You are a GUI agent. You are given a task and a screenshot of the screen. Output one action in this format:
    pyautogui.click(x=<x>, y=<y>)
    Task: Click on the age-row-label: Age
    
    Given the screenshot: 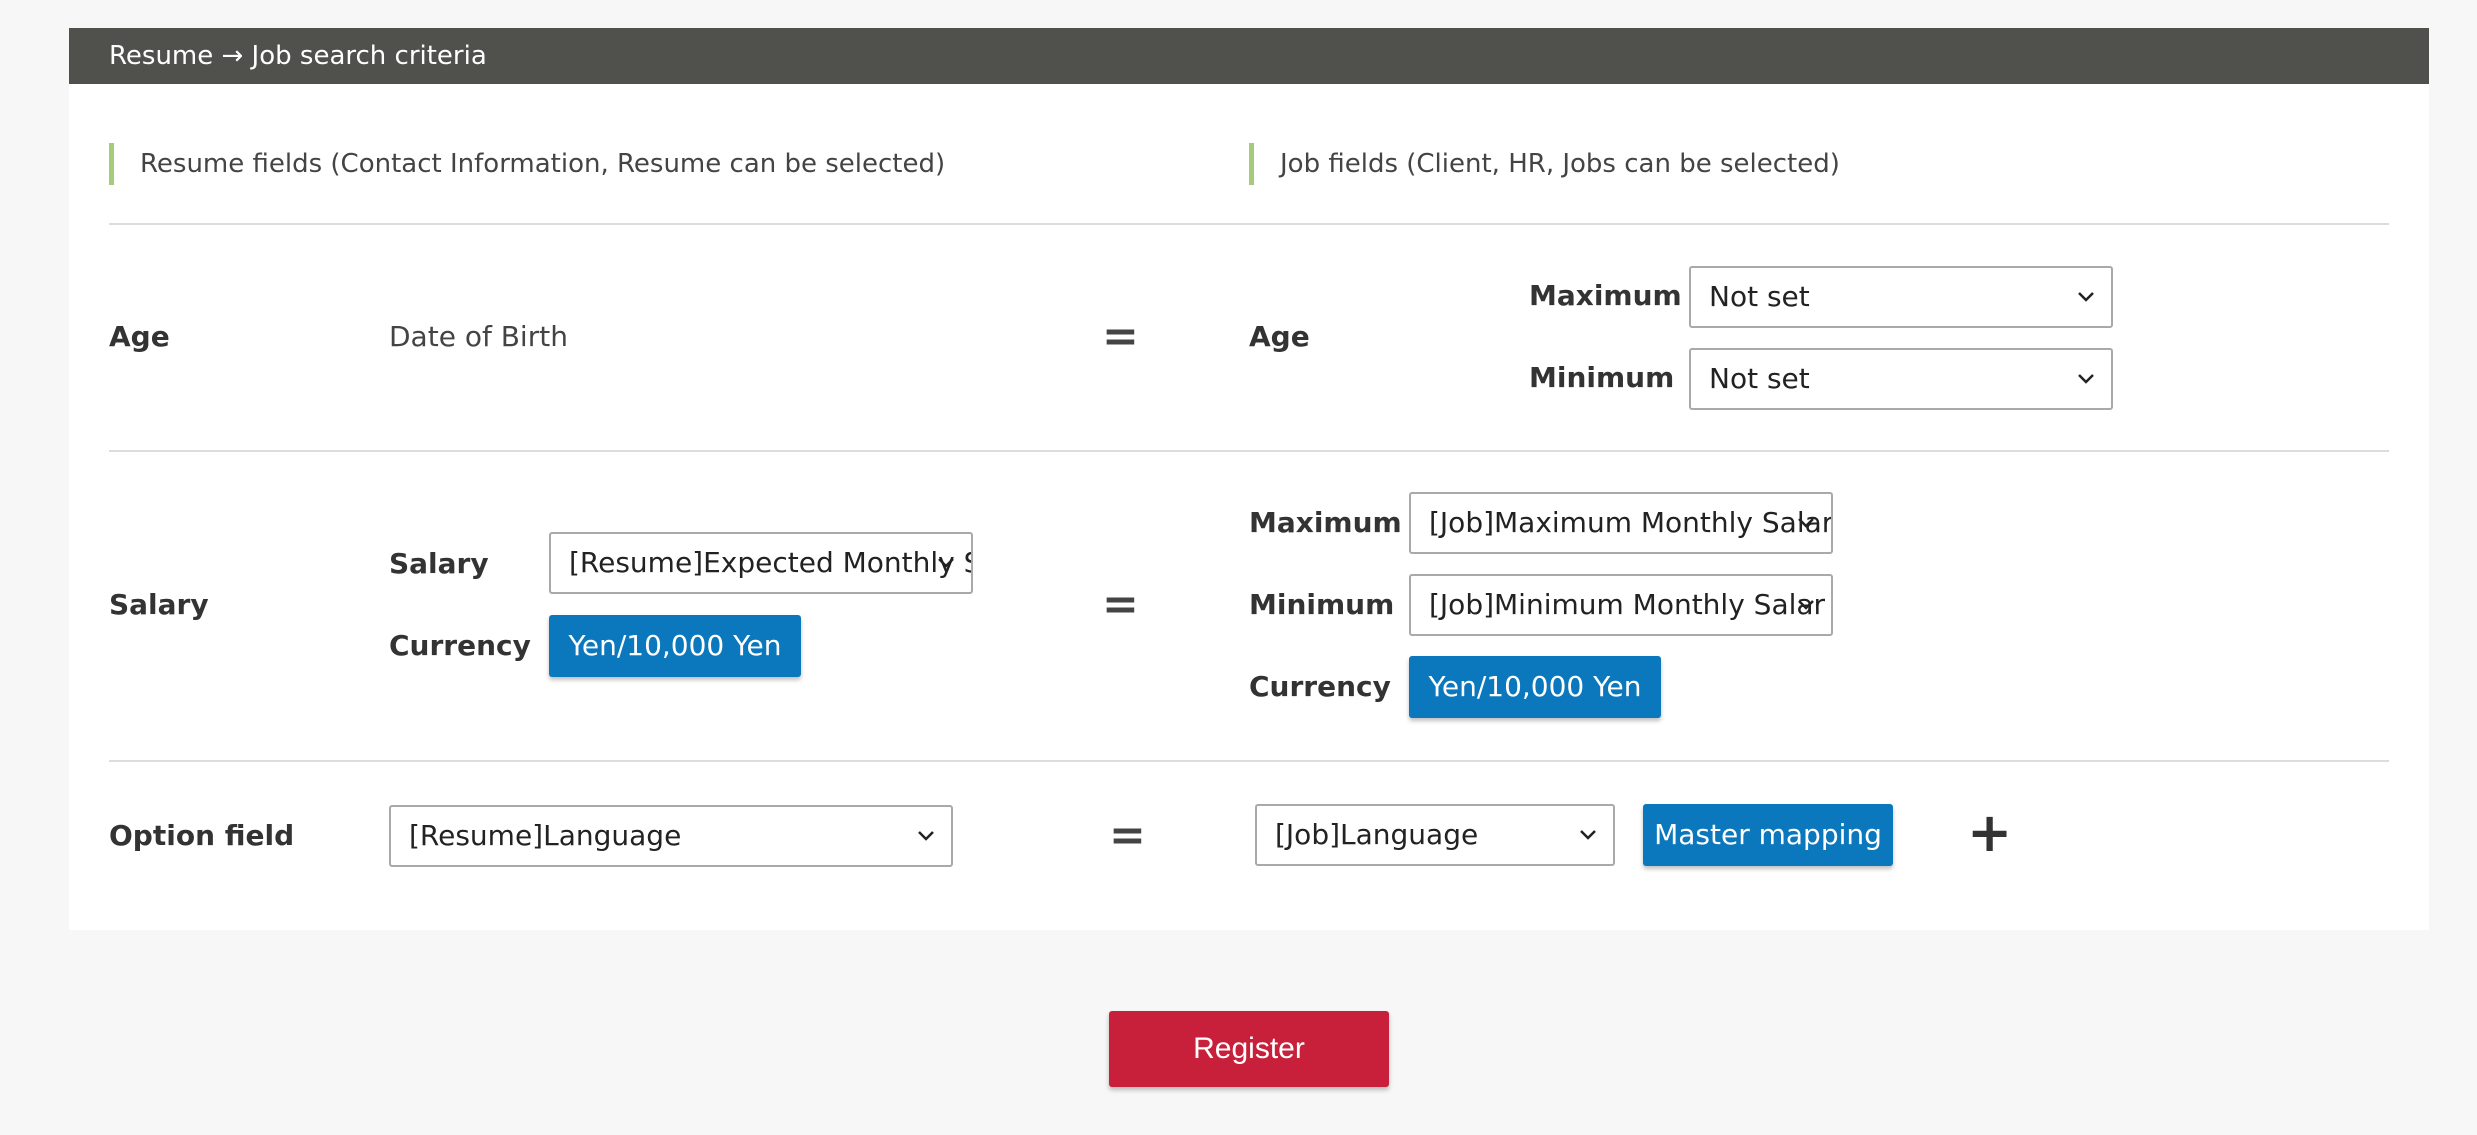 What is the action you would take?
    pyautogui.click(x=139, y=336)
    